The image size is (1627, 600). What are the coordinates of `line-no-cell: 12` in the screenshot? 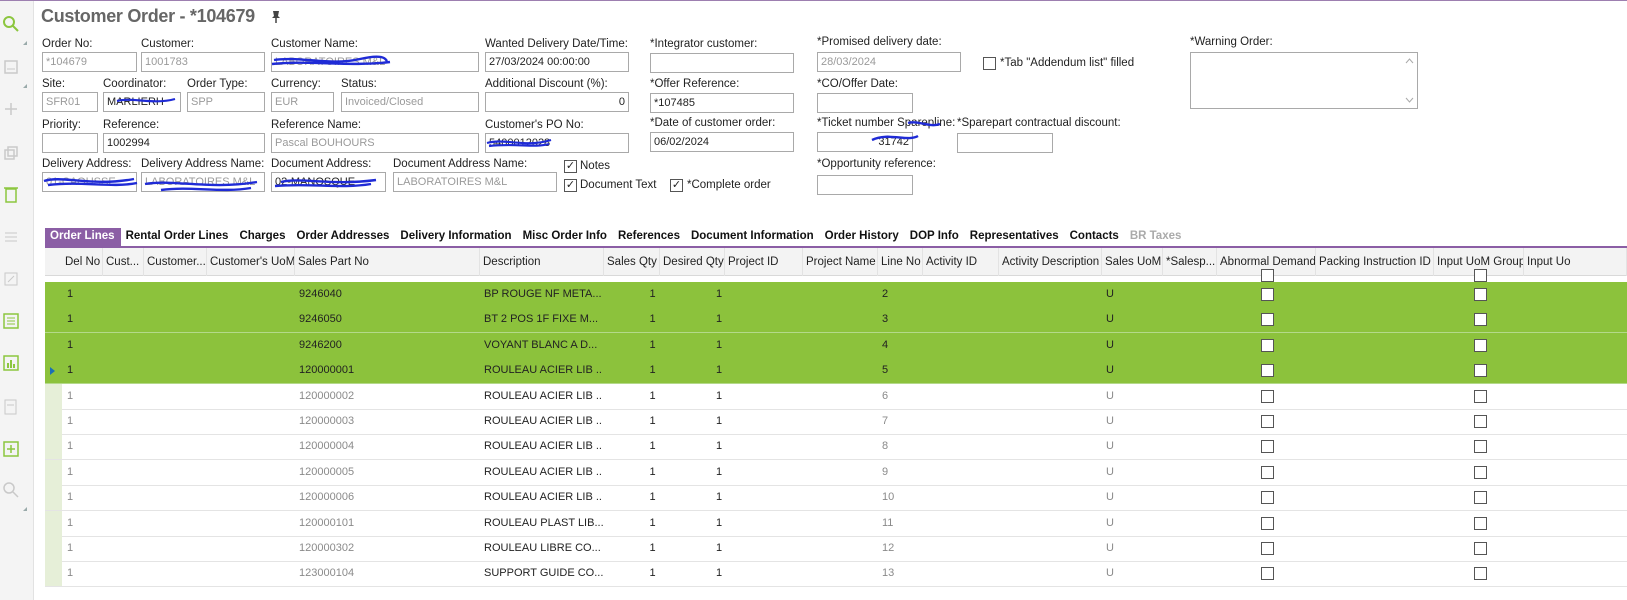 It's located at (901, 548).